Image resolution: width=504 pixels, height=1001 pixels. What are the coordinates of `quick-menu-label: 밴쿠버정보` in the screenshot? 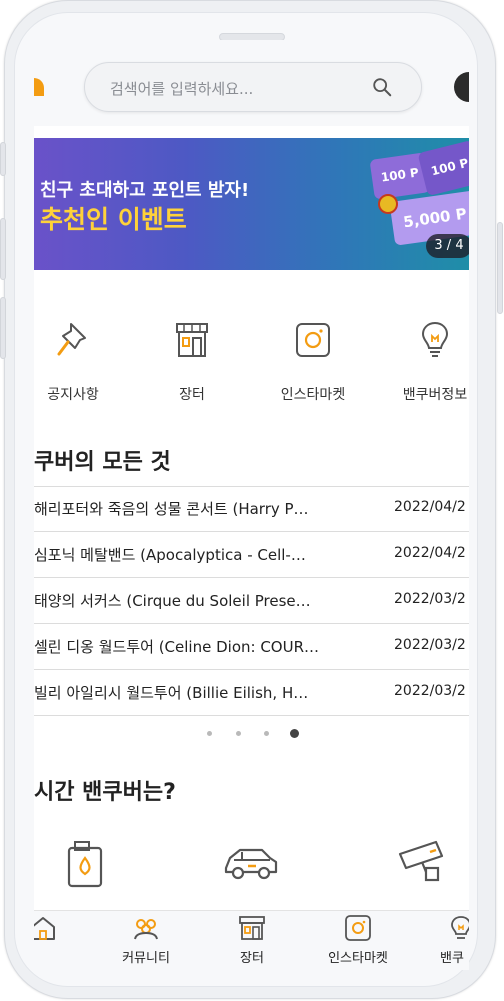 It's located at (435, 395).